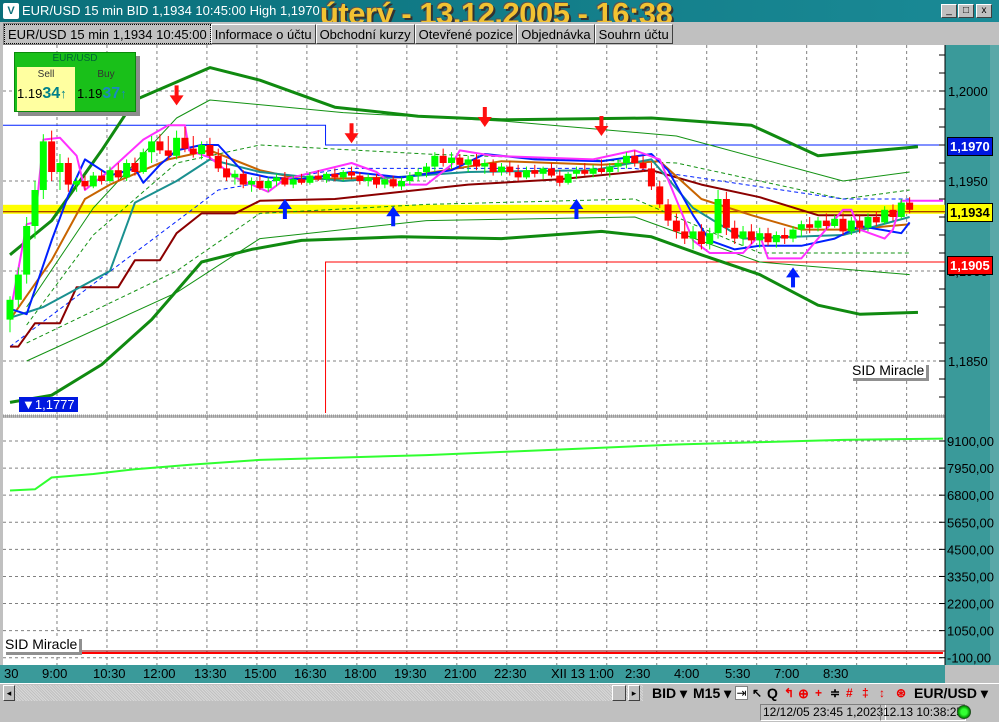 This screenshot has width=999, height=722. Describe the element at coordinates (159, 673) in the screenshot. I see `time-axis-label: 12:00` at that location.